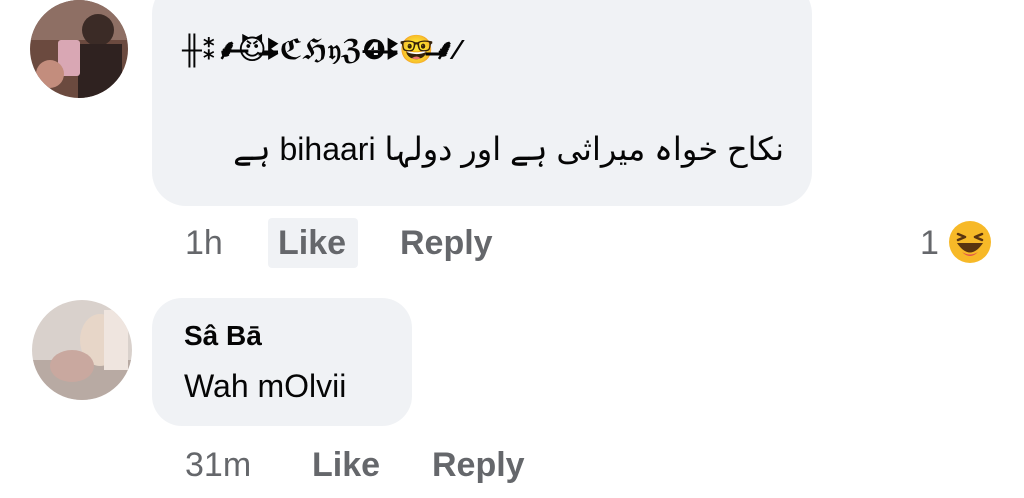 This screenshot has width=1024, height=498. Describe the element at coordinates (204, 243) in the screenshot. I see `comment-timestamp: 1h` at that location.